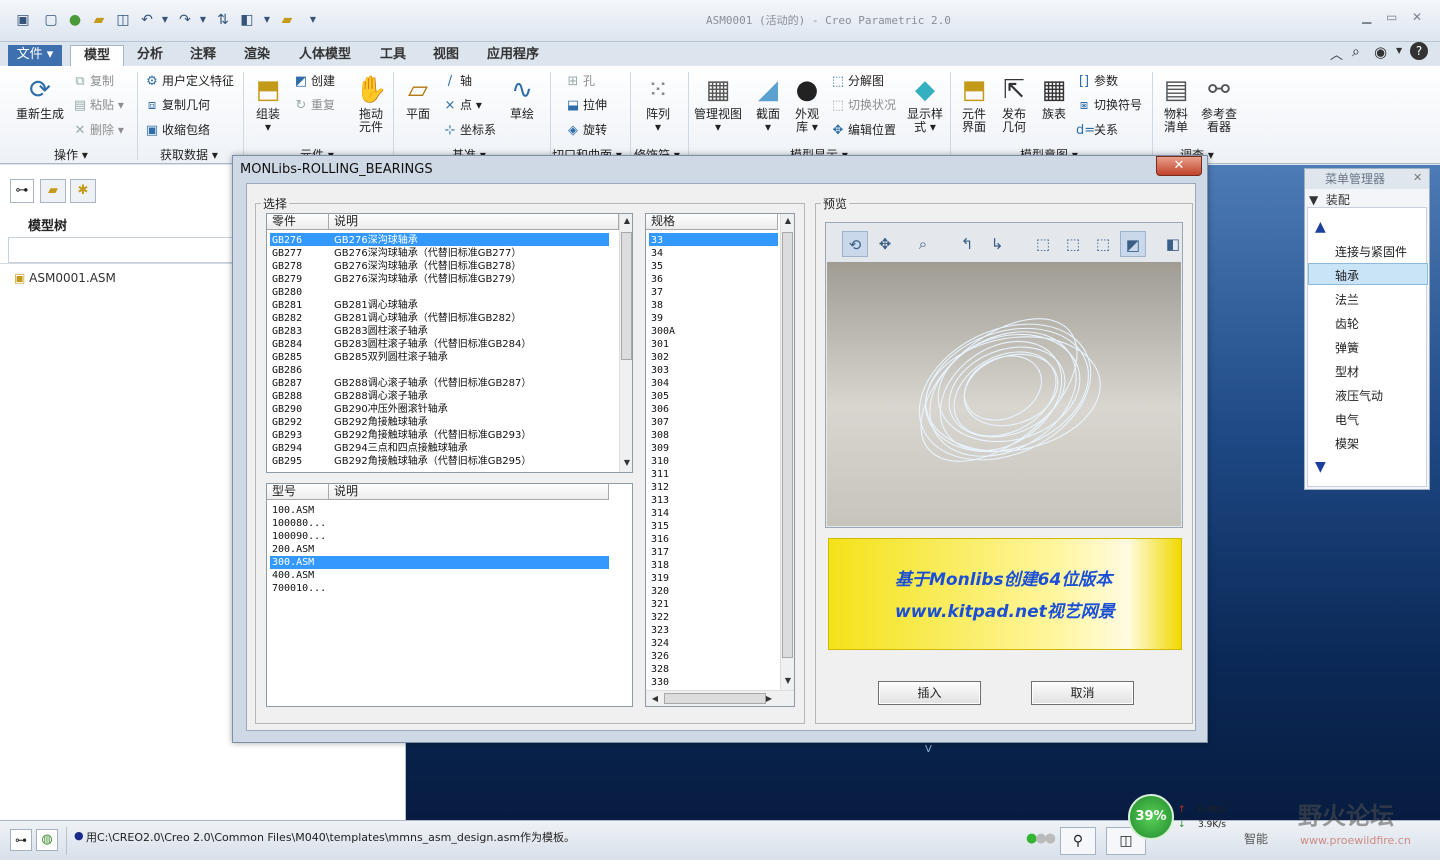 The height and width of the screenshot is (860, 1440). Describe the element at coordinates (287, 20) in the screenshot. I see `close-window-icon: ▰` at that location.